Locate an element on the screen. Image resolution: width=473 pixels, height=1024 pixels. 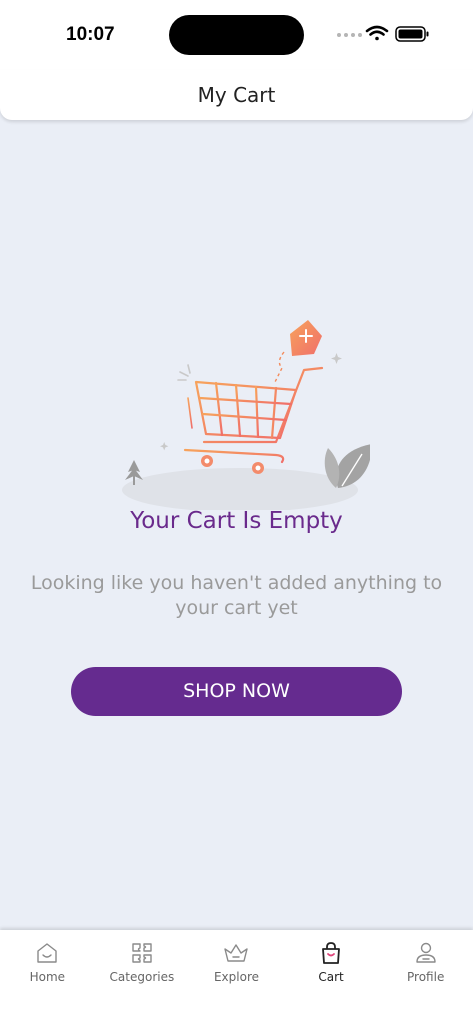
bottom-tab-bar: Home Categories Explore Cart Profile is located at coordinates (236, 961).